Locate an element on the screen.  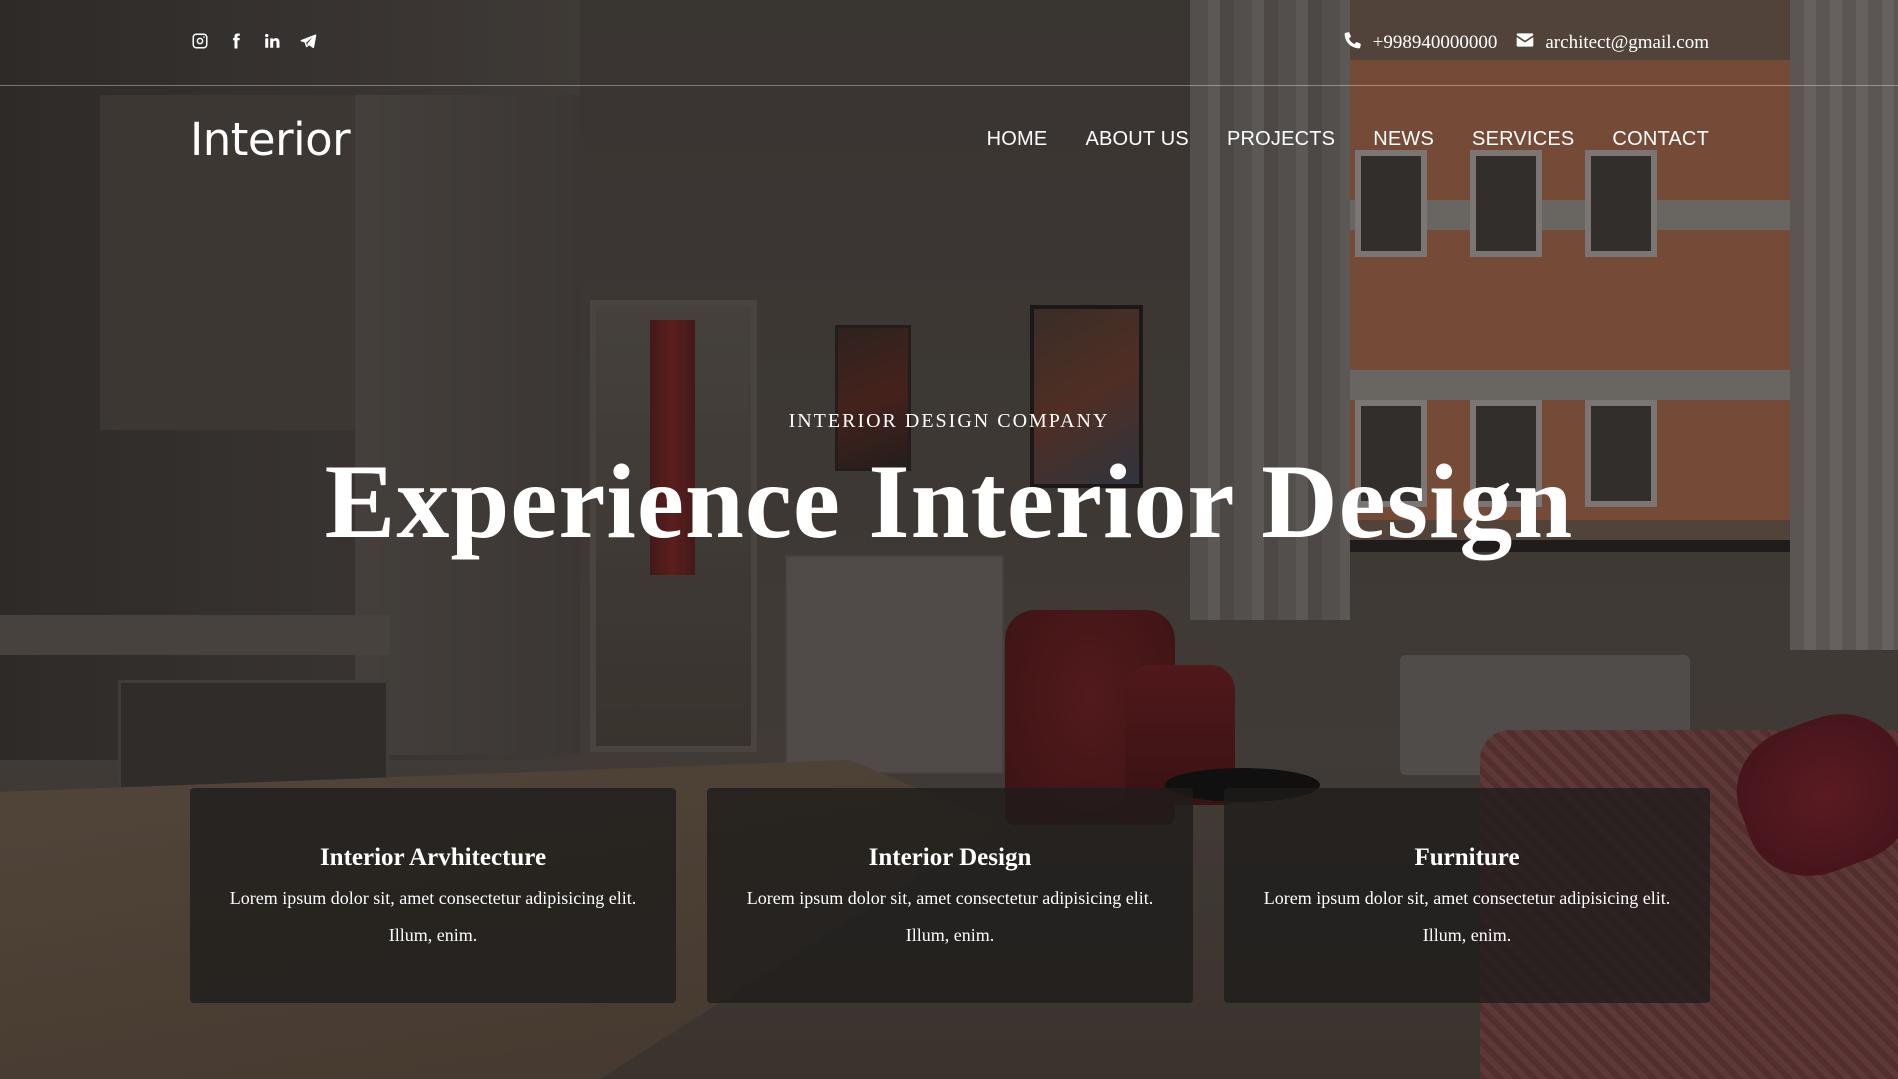
email-contact: architect@gmail.com is located at coordinates (1612, 43).